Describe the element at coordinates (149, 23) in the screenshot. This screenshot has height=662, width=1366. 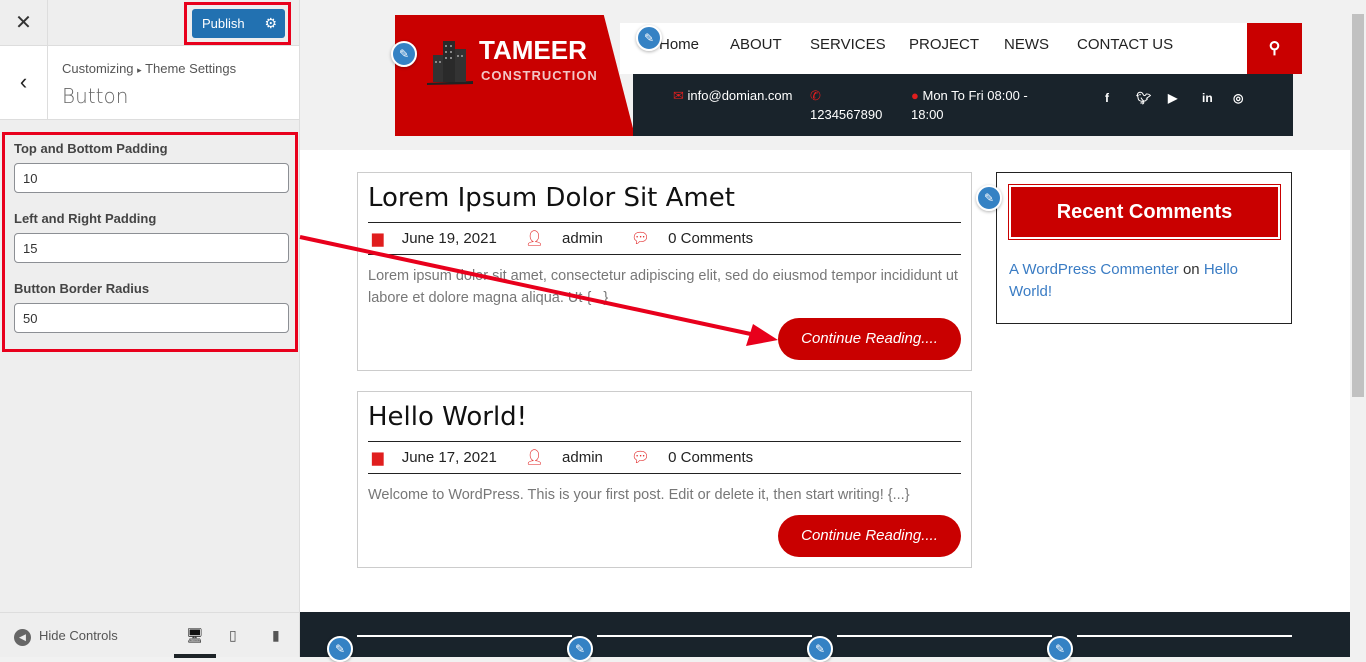
I see `customizer-header: ✕ Publish ⚙` at that location.